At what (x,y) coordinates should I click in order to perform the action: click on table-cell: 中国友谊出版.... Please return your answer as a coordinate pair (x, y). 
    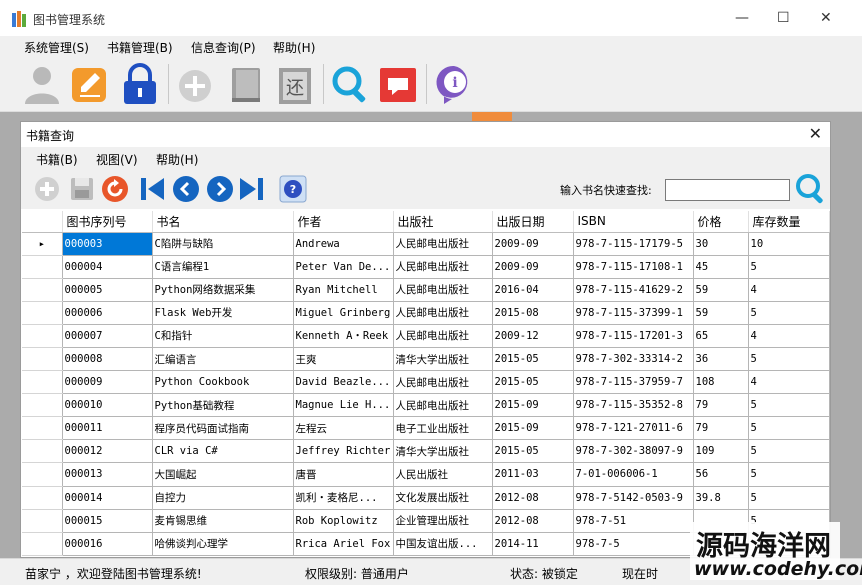
    Looking at the image, I should click on (442, 543).